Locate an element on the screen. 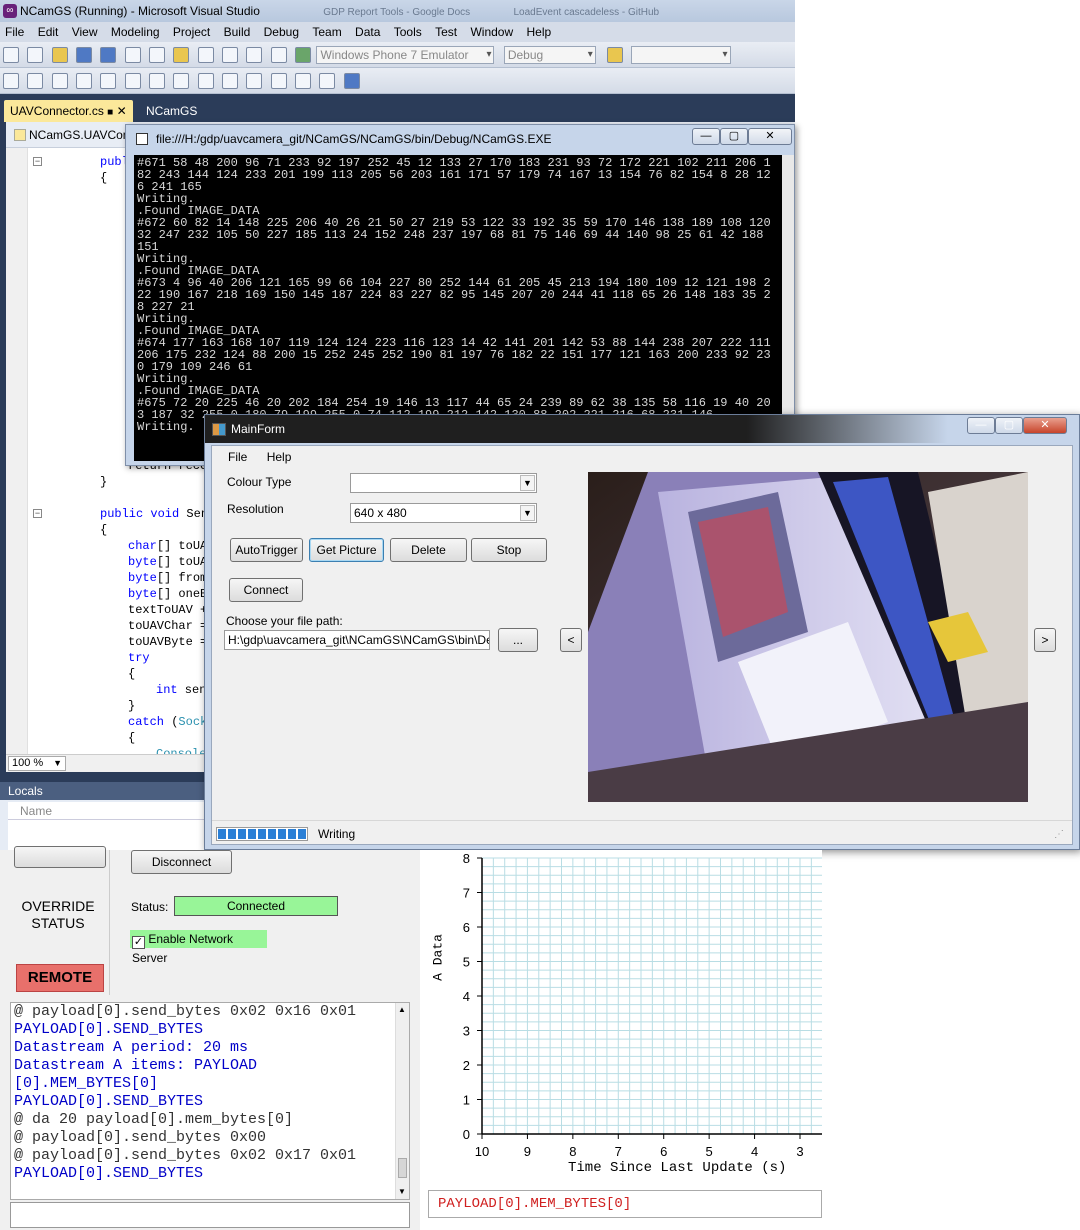 The image size is (1080, 1230). menu-team: Team is located at coordinates (326, 32).